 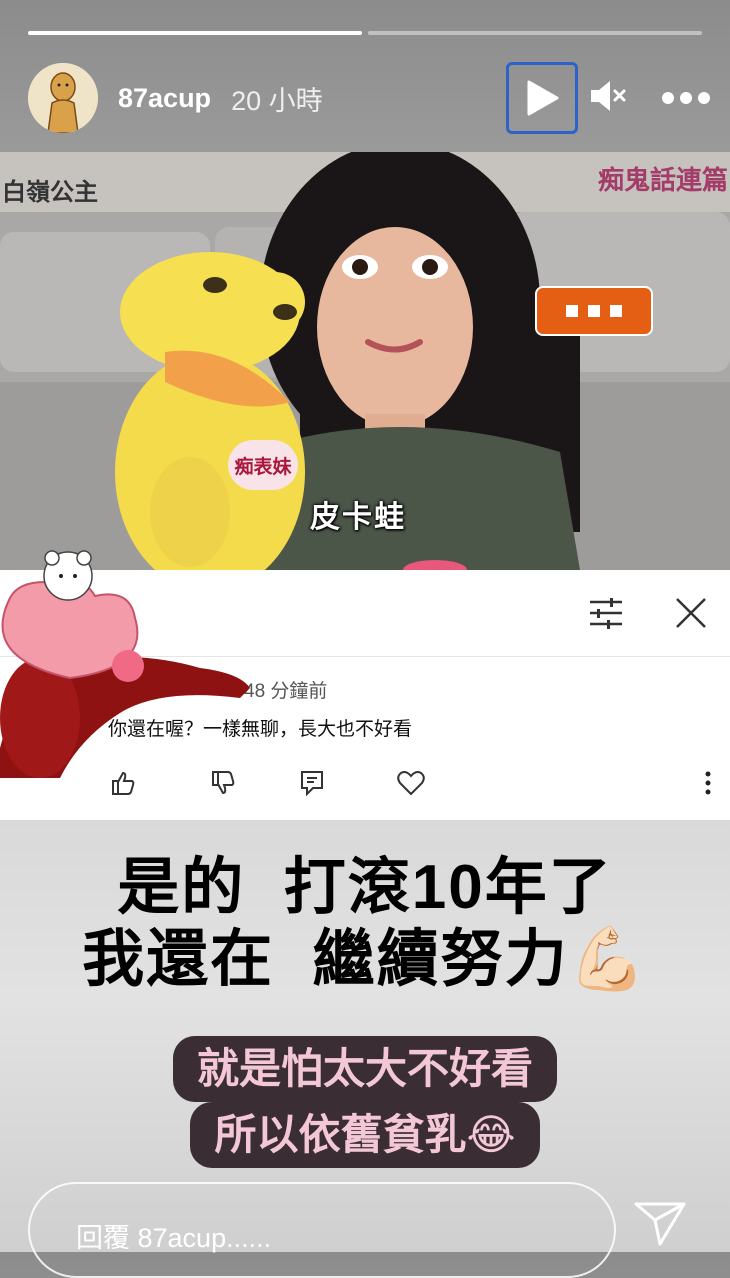 What do you see at coordinates (365, 887) in the screenshot?
I see `caption-line-1: 是的 打滾10年了` at bounding box center [365, 887].